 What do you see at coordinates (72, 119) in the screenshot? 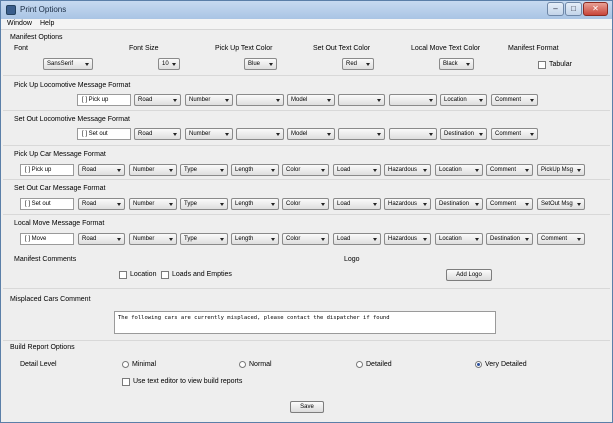
I see `setout-loco-heading: Set Out Locomotive Message Format` at bounding box center [72, 119].